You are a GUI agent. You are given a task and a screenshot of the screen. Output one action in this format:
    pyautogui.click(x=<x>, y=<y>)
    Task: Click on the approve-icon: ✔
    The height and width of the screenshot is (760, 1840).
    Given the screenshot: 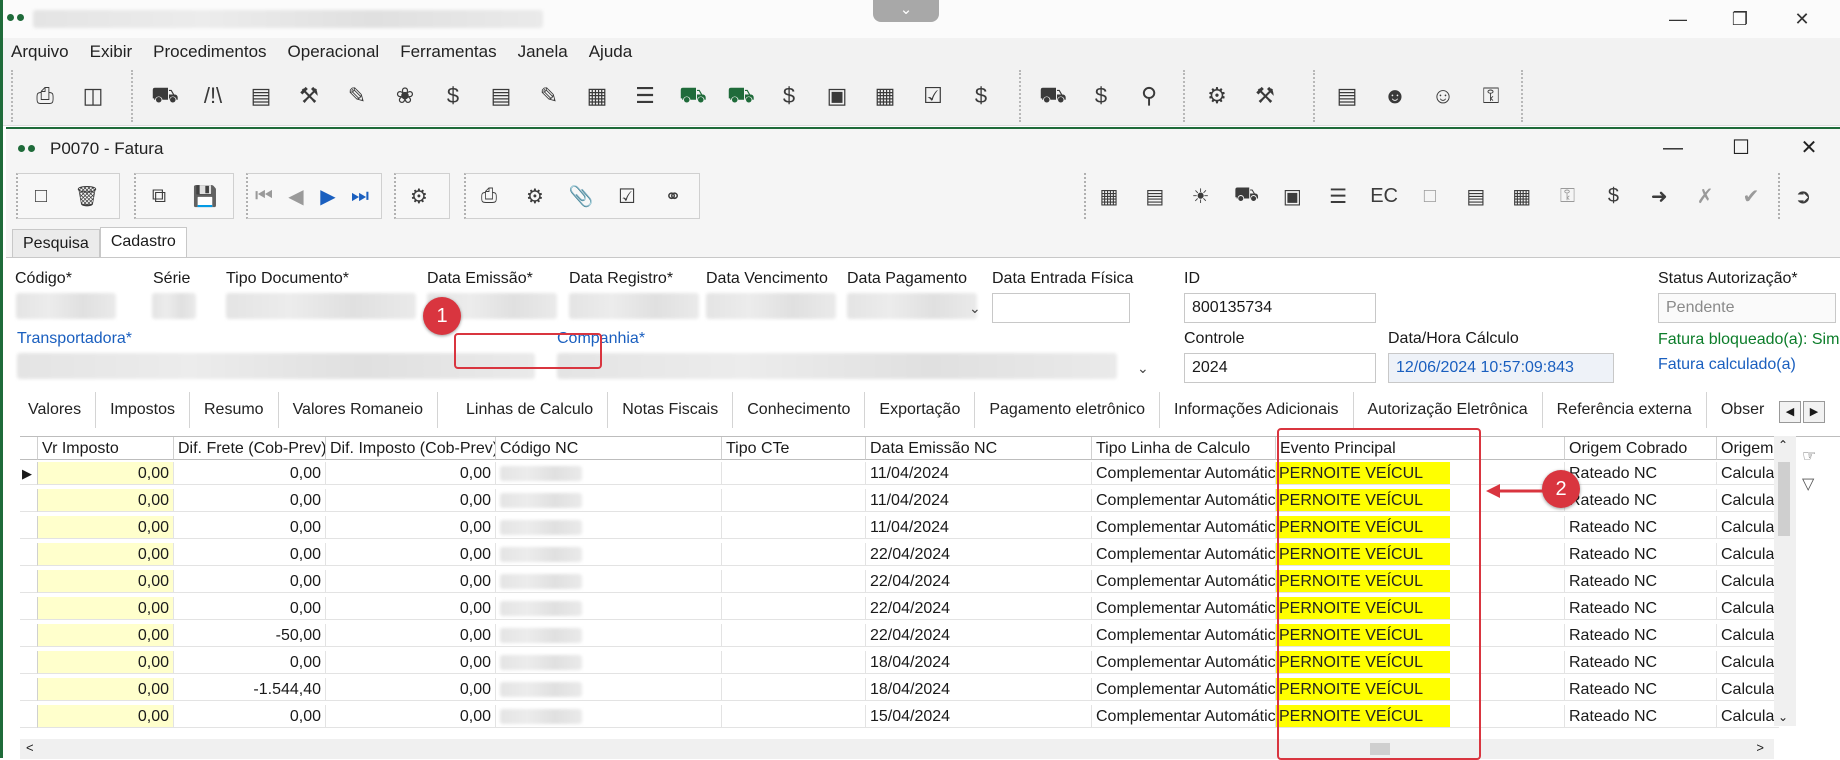 What is the action you would take?
    pyautogui.click(x=1751, y=196)
    